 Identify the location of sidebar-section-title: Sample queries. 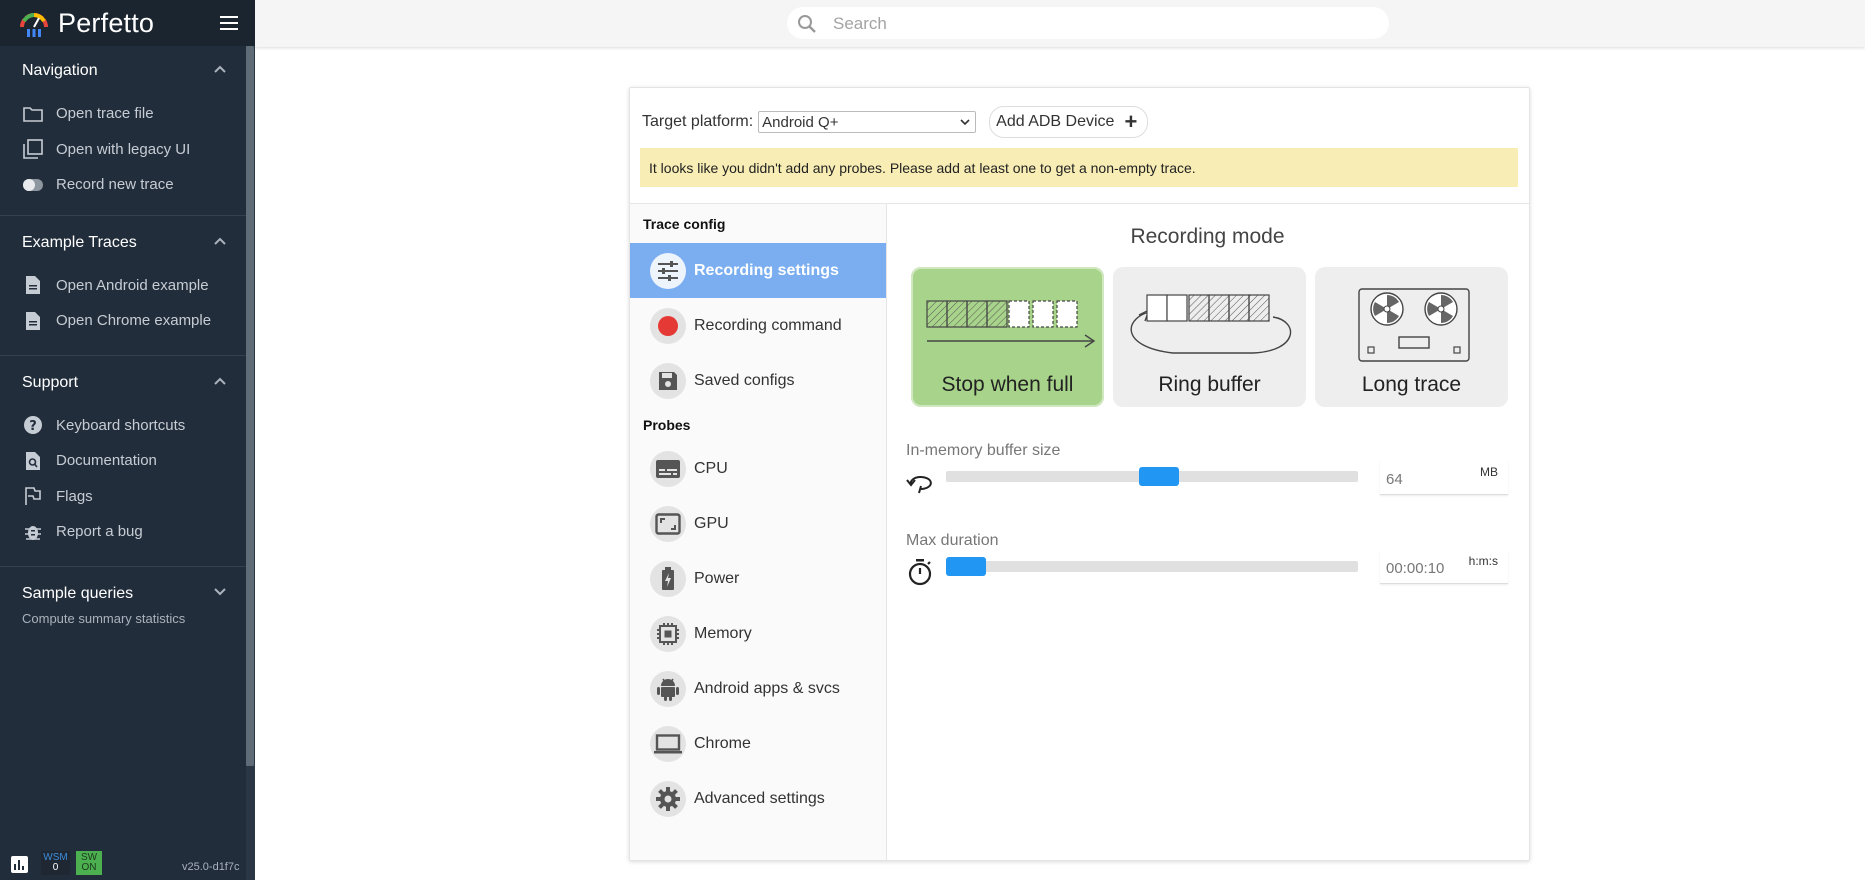
(127, 594).